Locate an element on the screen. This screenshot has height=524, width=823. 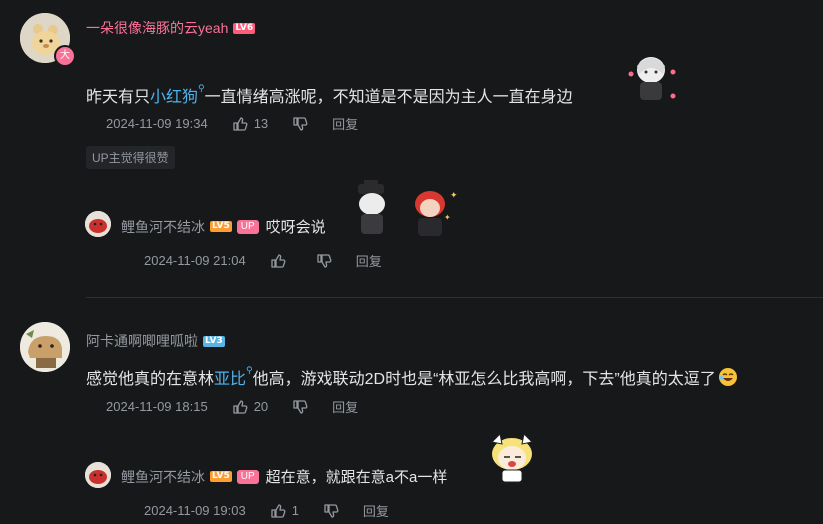
reply-meta: 2024-11-09 21:04 回复 is located at coordinates (263, 260).